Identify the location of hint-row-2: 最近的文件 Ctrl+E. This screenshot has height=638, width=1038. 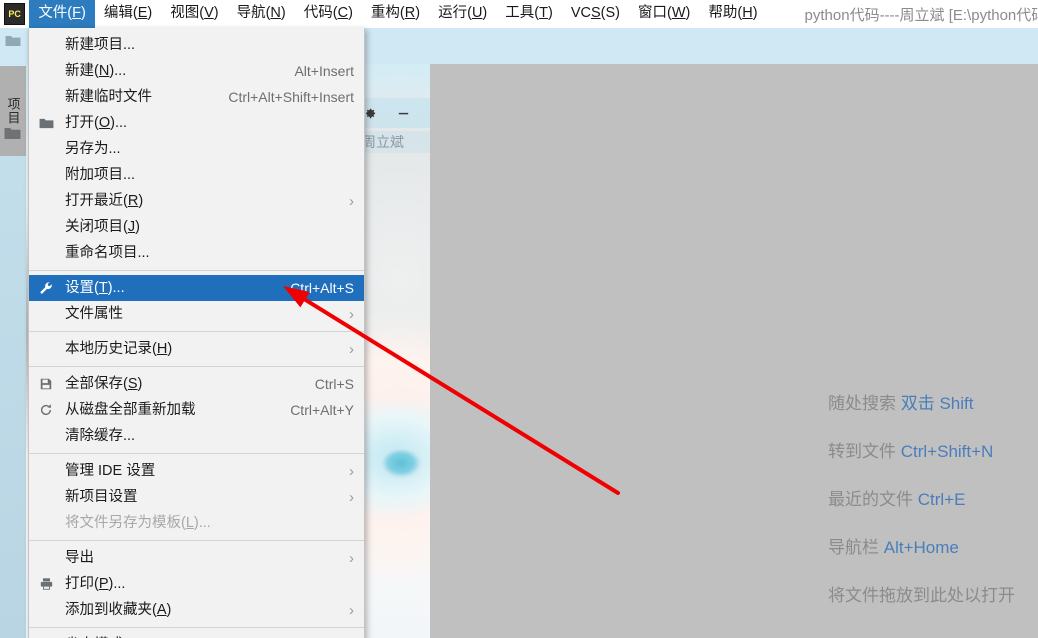
(933, 500).